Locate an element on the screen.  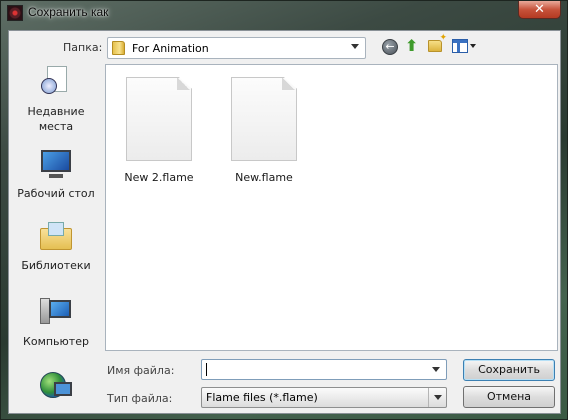
place-recent: Недавние места is located at coordinates (56, 100).